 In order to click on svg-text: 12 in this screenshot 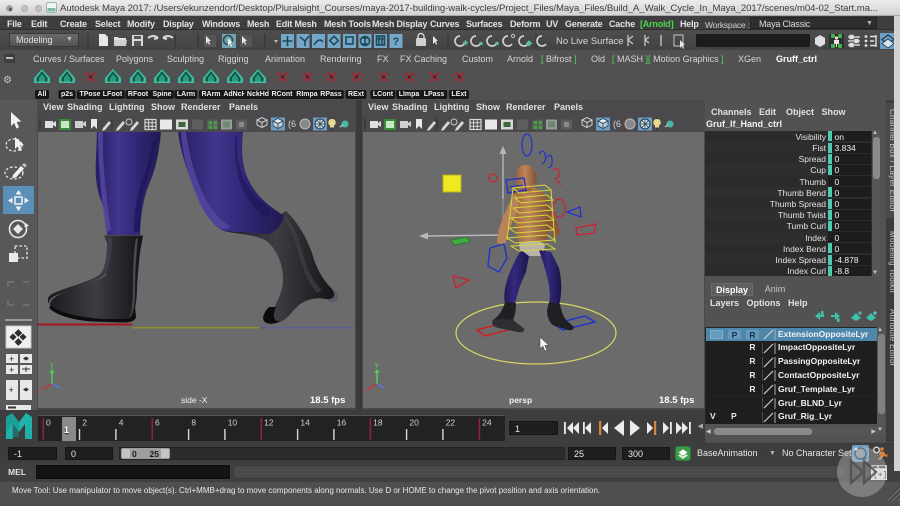, I will do `click(269, 423)`.